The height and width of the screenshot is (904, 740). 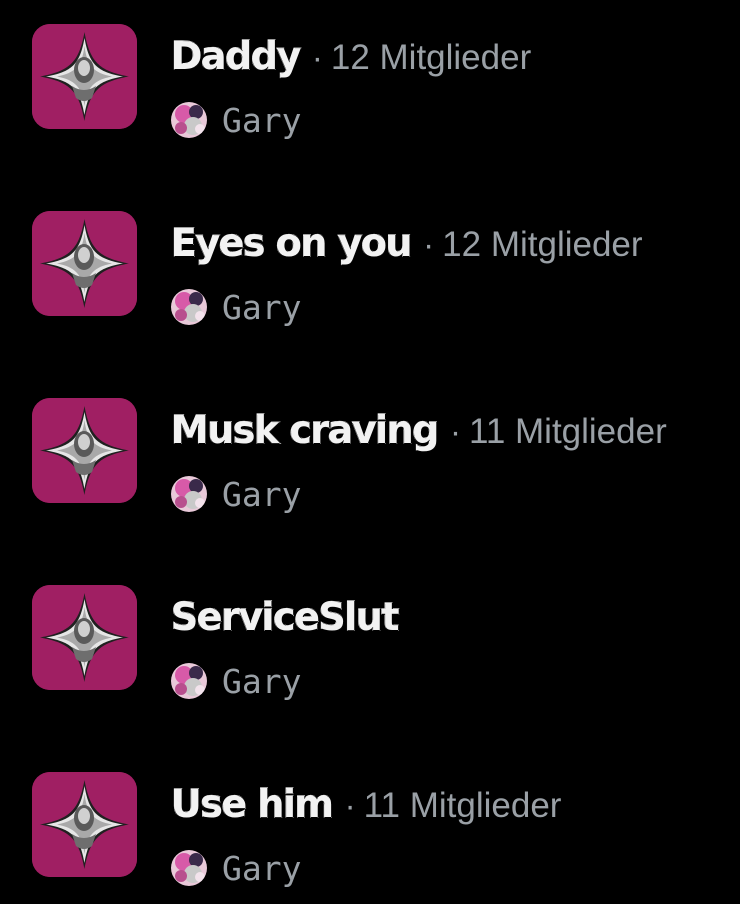 I want to click on list-title-line: Use him · 11 Mitglieder, so click(x=366, y=806).